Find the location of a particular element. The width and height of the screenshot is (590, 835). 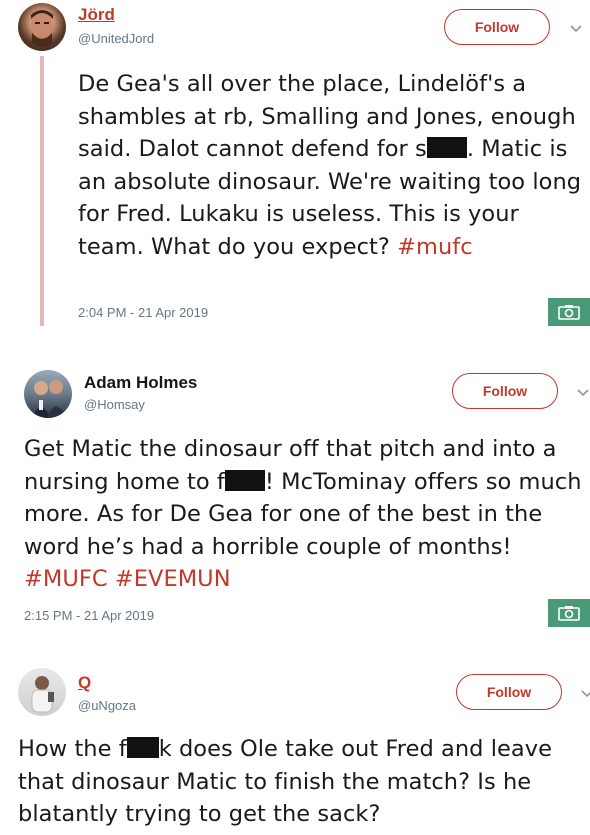

author-name: Jörd is located at coordinates (96, 15).